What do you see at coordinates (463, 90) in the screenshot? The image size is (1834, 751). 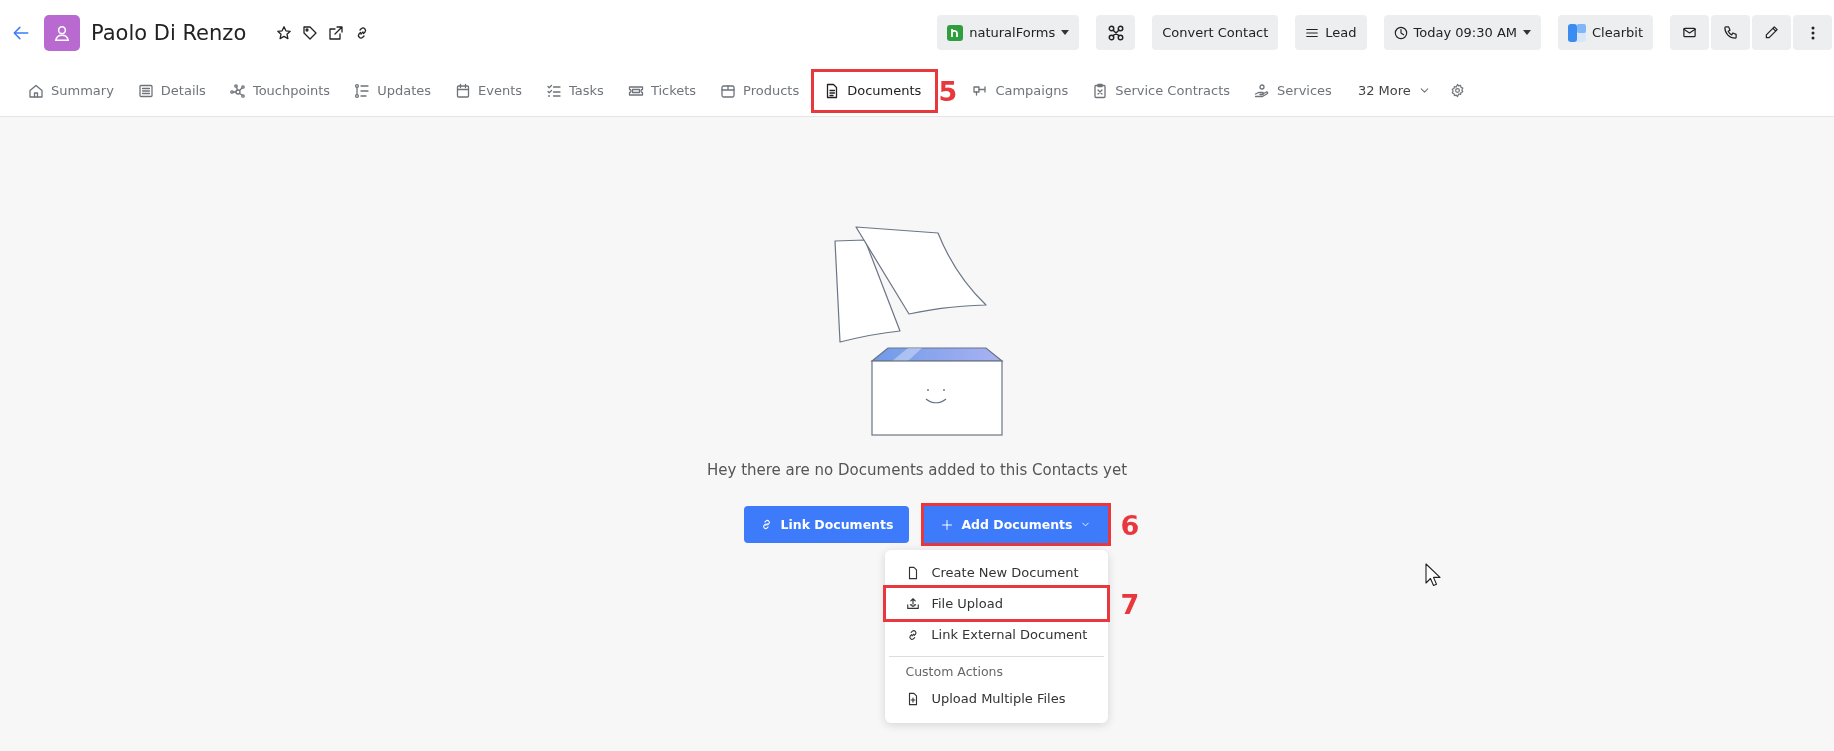 I see `calendar-icon` at bounding box center [463, 90].